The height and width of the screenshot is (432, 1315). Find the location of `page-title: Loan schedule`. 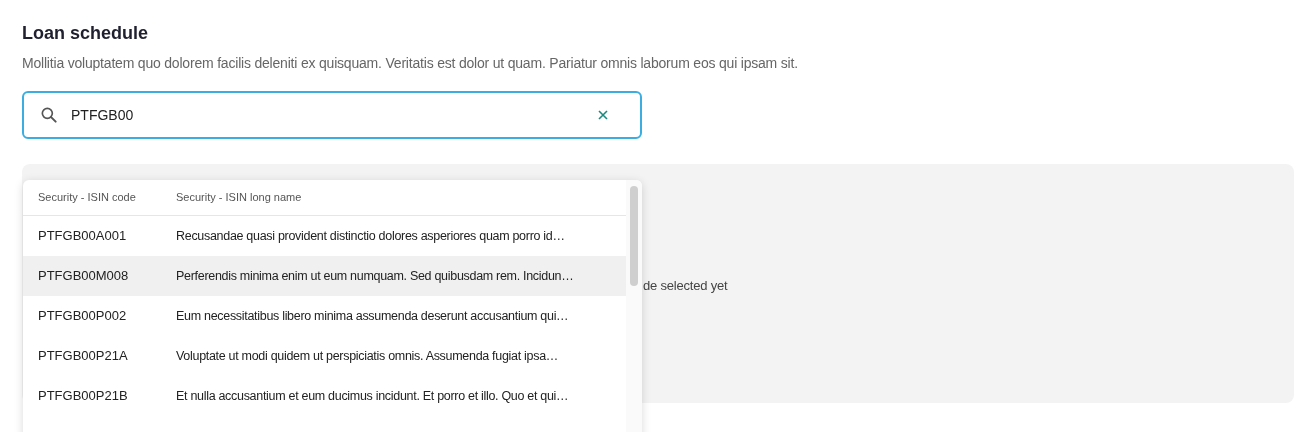

page-title: Loan schedule is located at coordinates (86, 33).